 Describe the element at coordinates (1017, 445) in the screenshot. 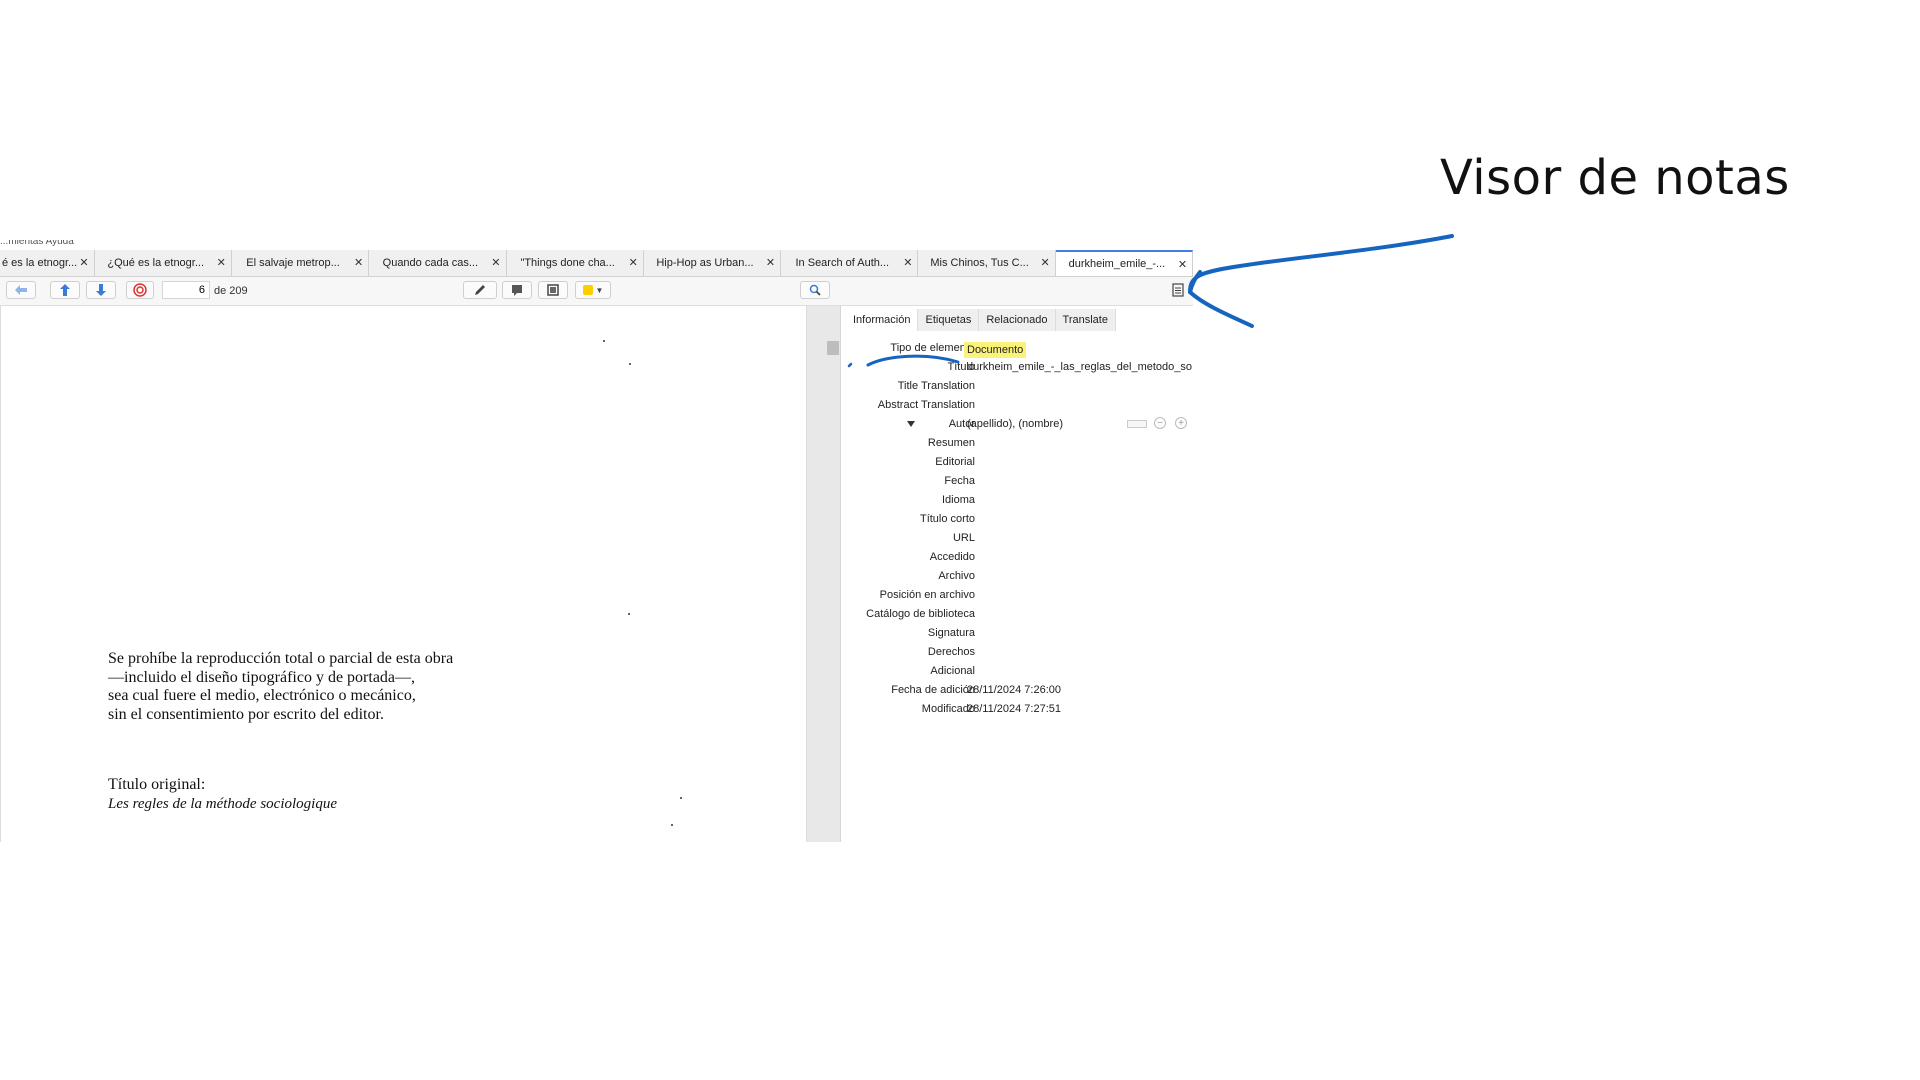

I see `field-abstract: Resumen` at that location.